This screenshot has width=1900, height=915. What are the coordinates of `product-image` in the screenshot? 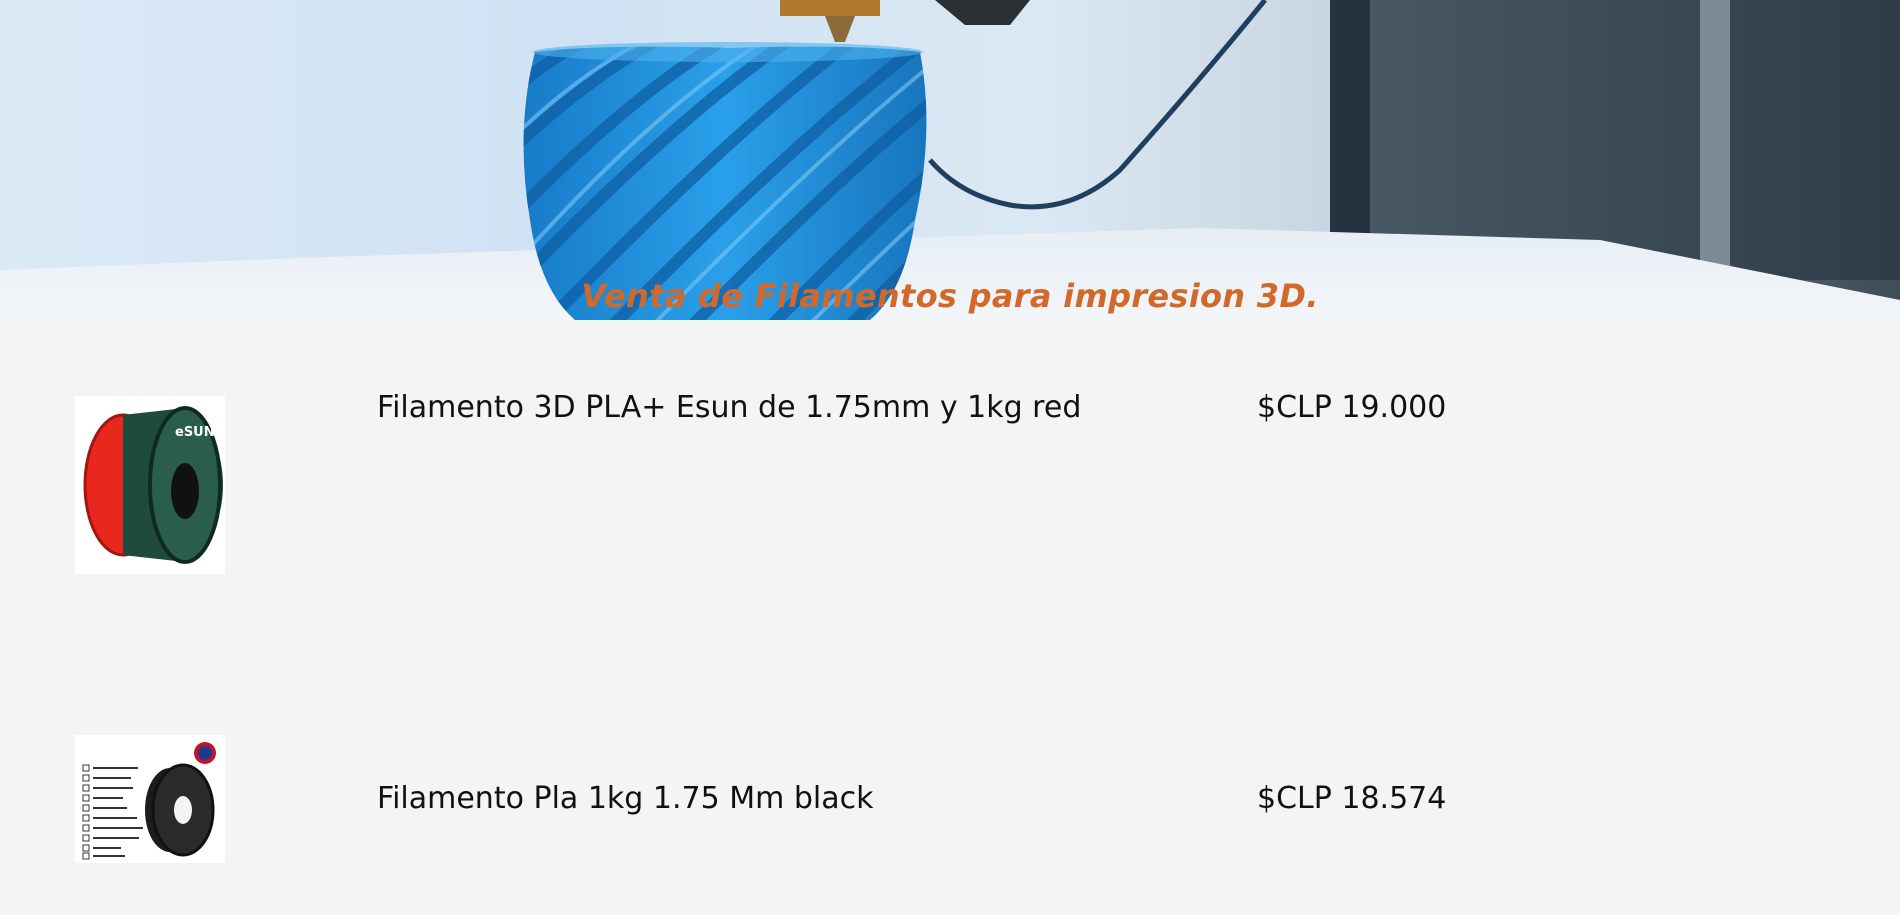 It's located at (150, 799).